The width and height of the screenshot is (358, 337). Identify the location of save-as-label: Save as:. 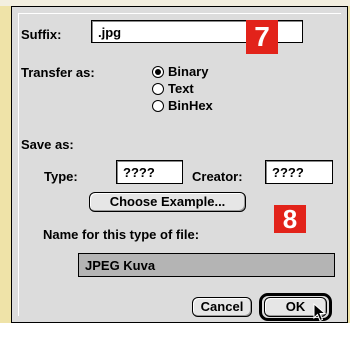
(47, 144).